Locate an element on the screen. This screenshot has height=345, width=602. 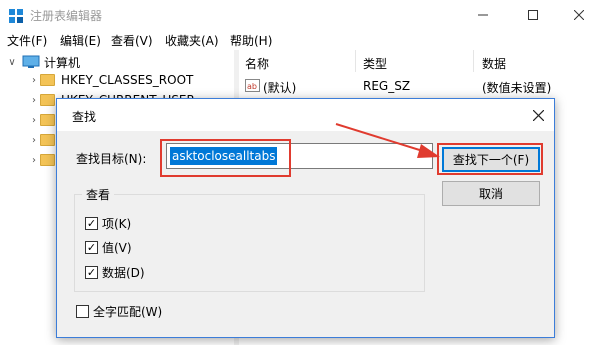
menu-file: 文件(F) is located at coordinates (27, 40).